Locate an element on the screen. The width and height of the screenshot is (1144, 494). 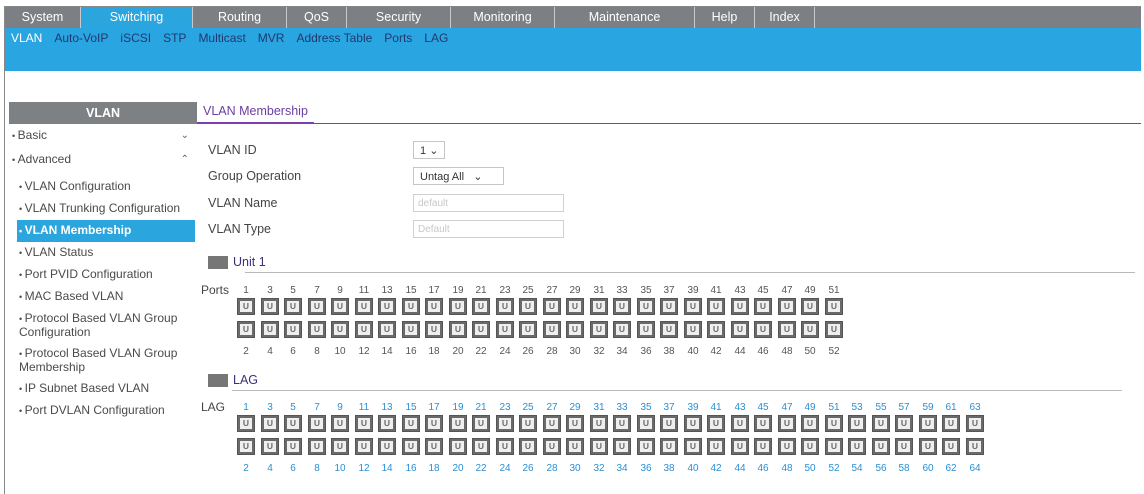
port-43-toggle: U is located at coordinates (740, 306).